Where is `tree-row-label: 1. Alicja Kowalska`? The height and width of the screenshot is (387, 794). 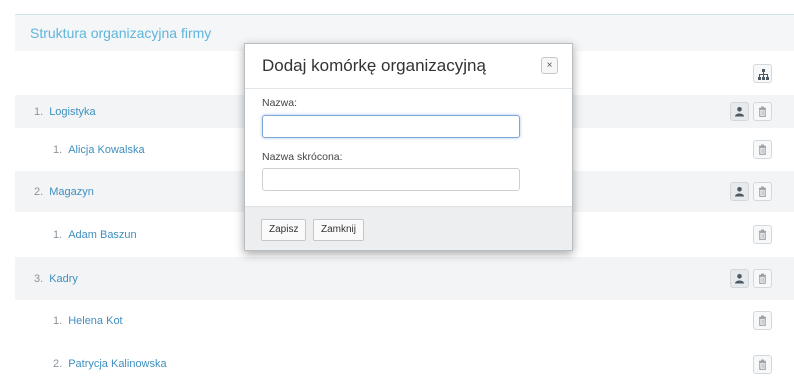
tree-row-label: 1. Alicja Kowalska is located at coordinates (99, 150).